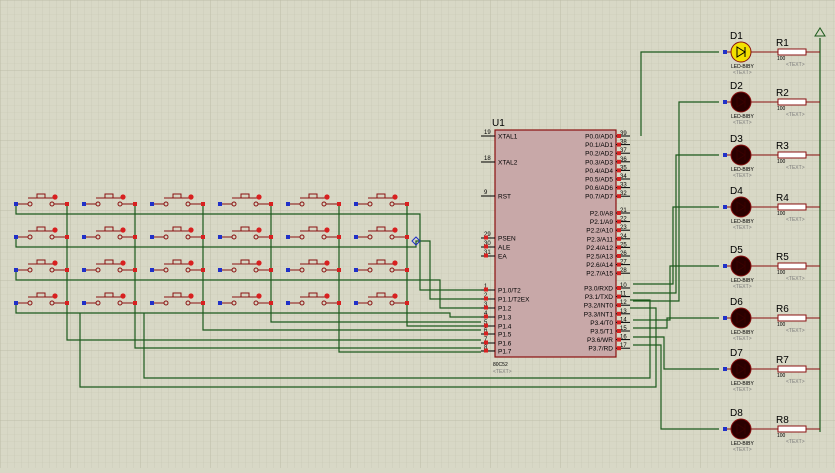 The height and width of the screenshot is (473, 835). What do you see at coordinates (623, 168) in the screenshot?
I see `chip-pin-number: 35` at bounding box center [623, 168].